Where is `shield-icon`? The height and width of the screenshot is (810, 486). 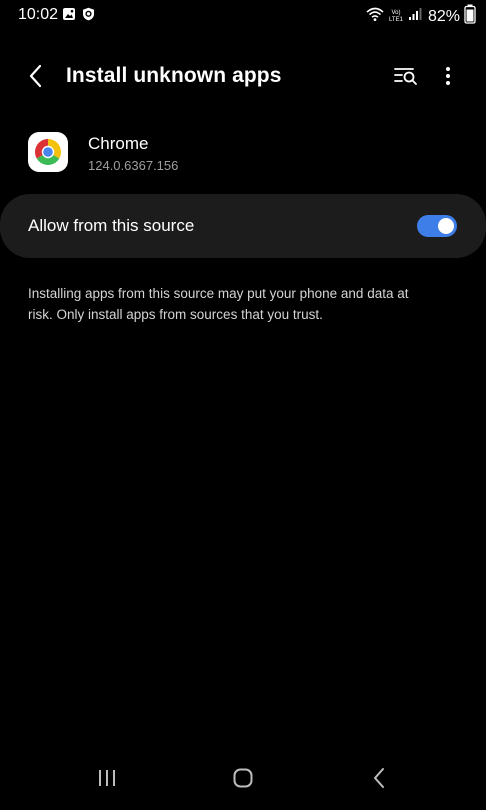
shield-icon is located at coordinates (88, 16).